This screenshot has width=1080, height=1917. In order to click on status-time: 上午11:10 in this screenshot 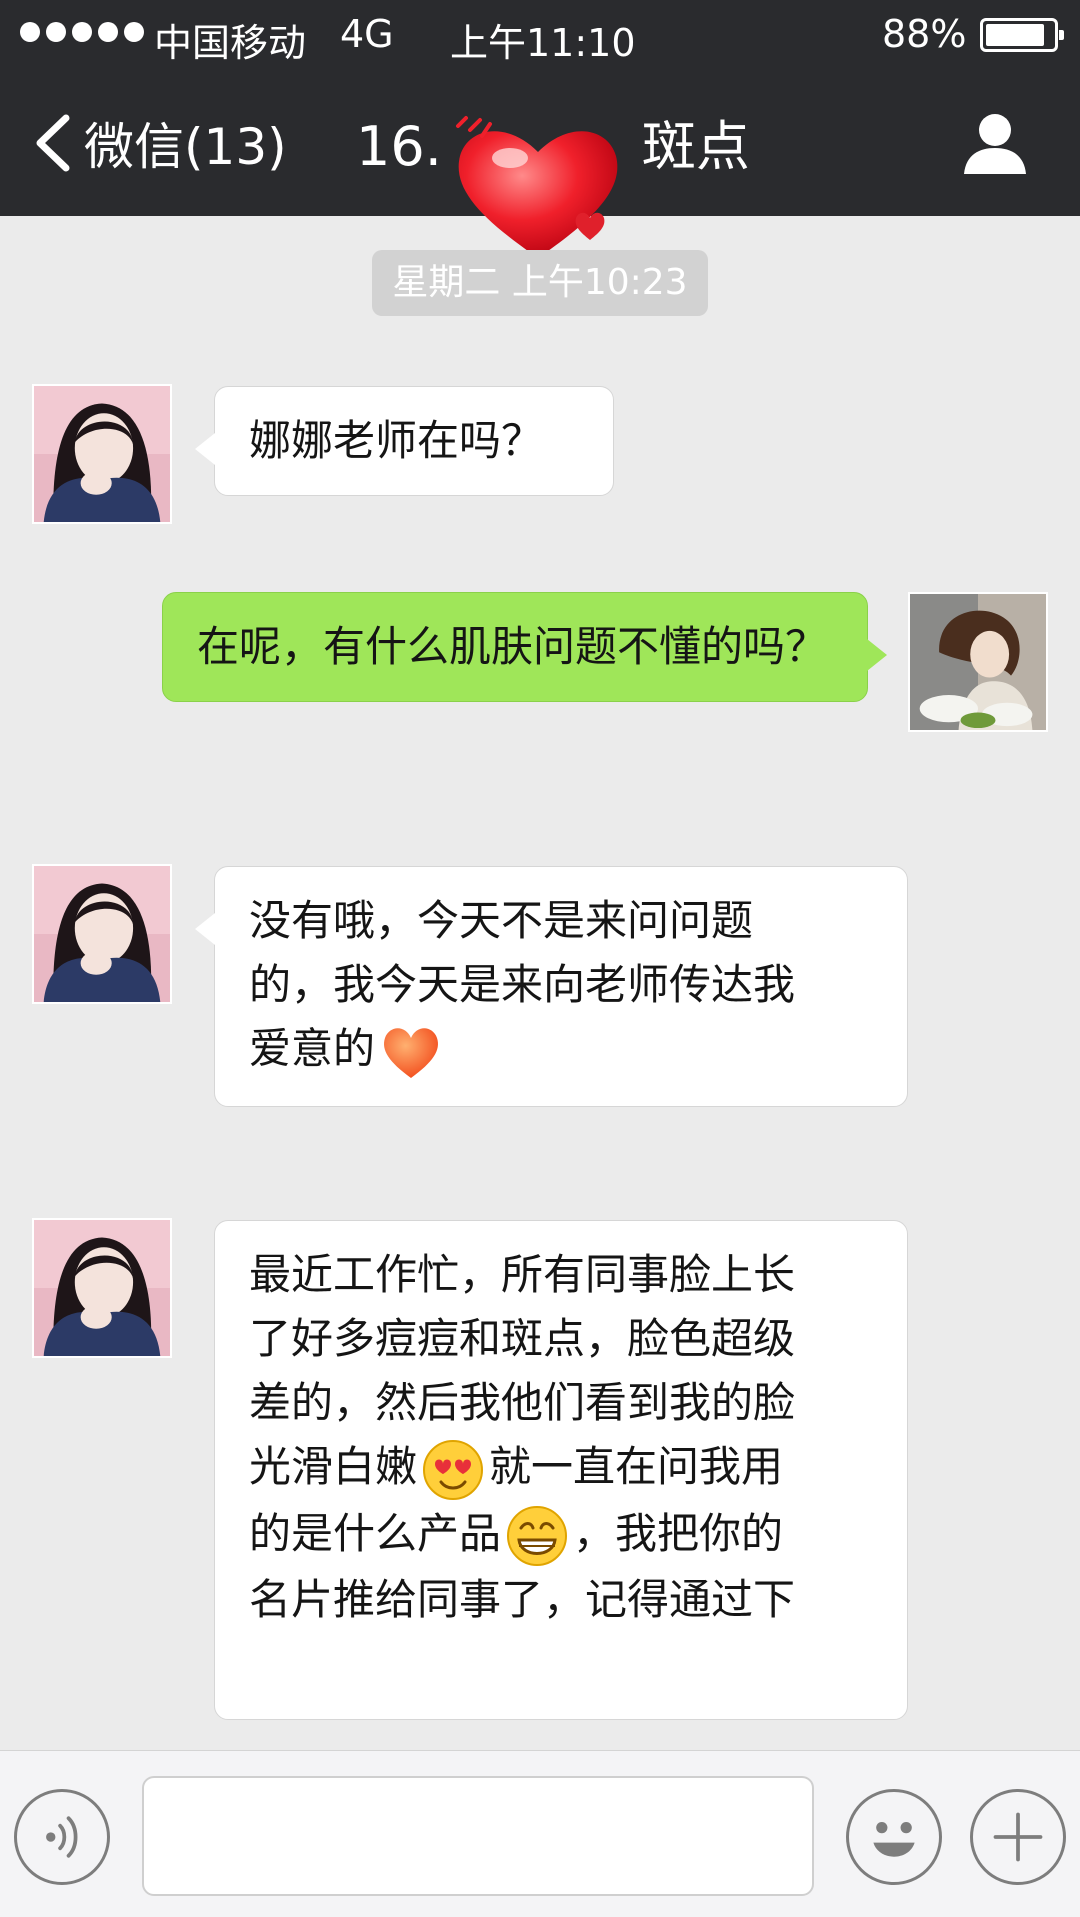, I will do `click(543, 43)`.